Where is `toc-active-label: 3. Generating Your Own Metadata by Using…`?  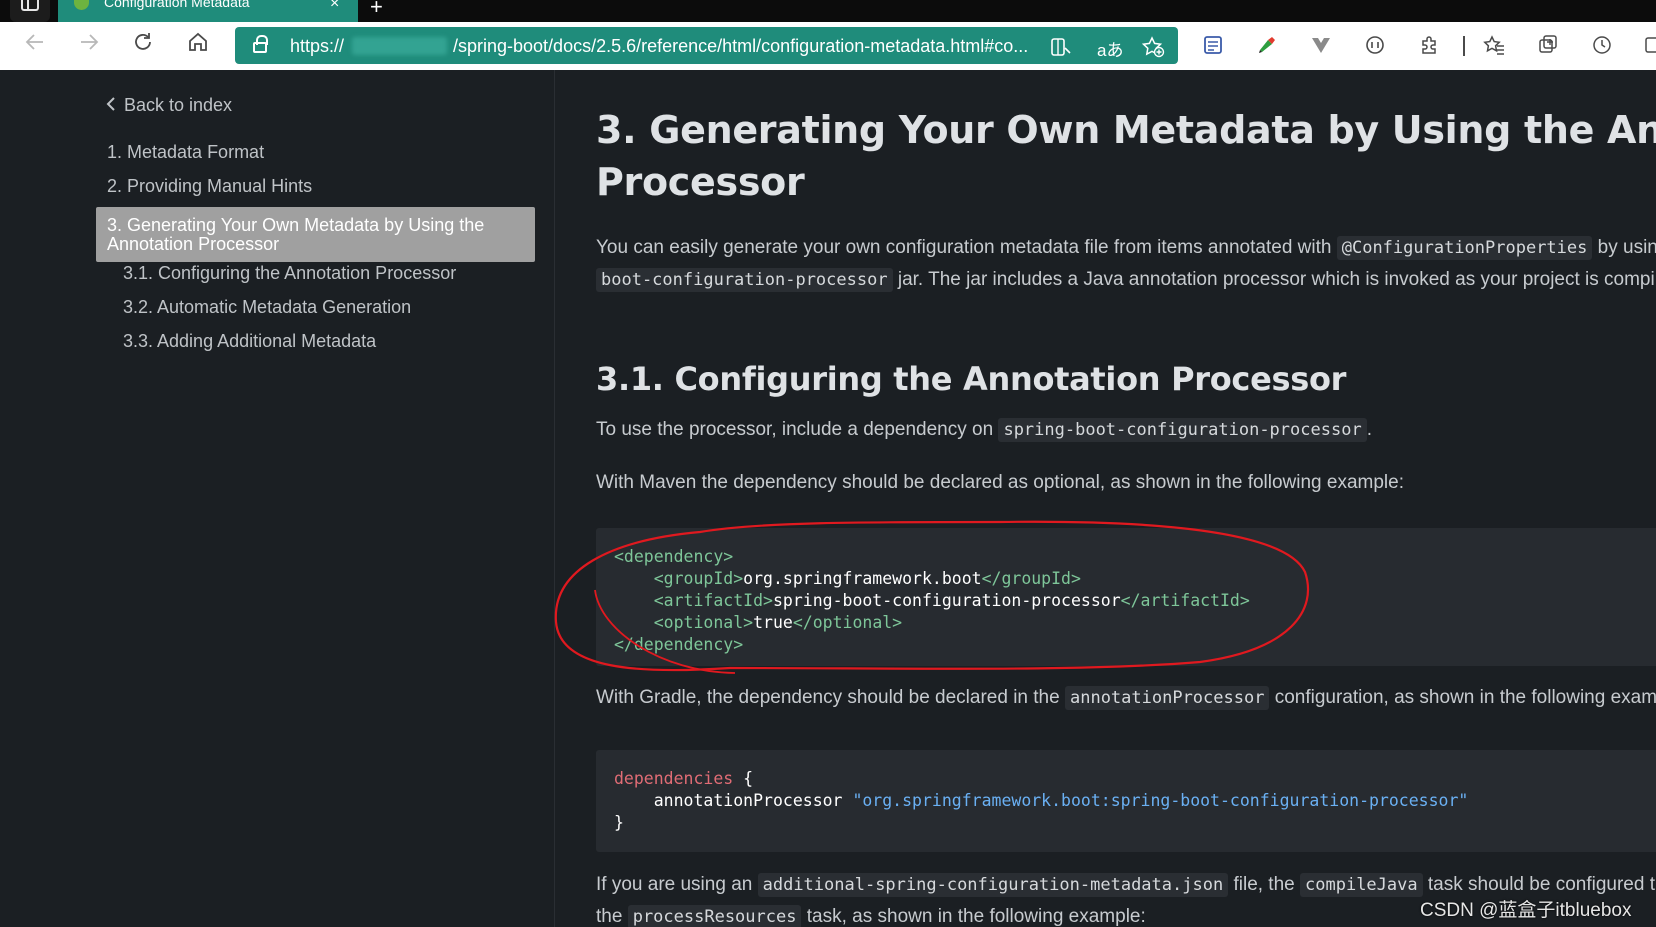
toc-active-label: 3. Generating Your Own Metadata by Using… is located at coordinates (296, 234).